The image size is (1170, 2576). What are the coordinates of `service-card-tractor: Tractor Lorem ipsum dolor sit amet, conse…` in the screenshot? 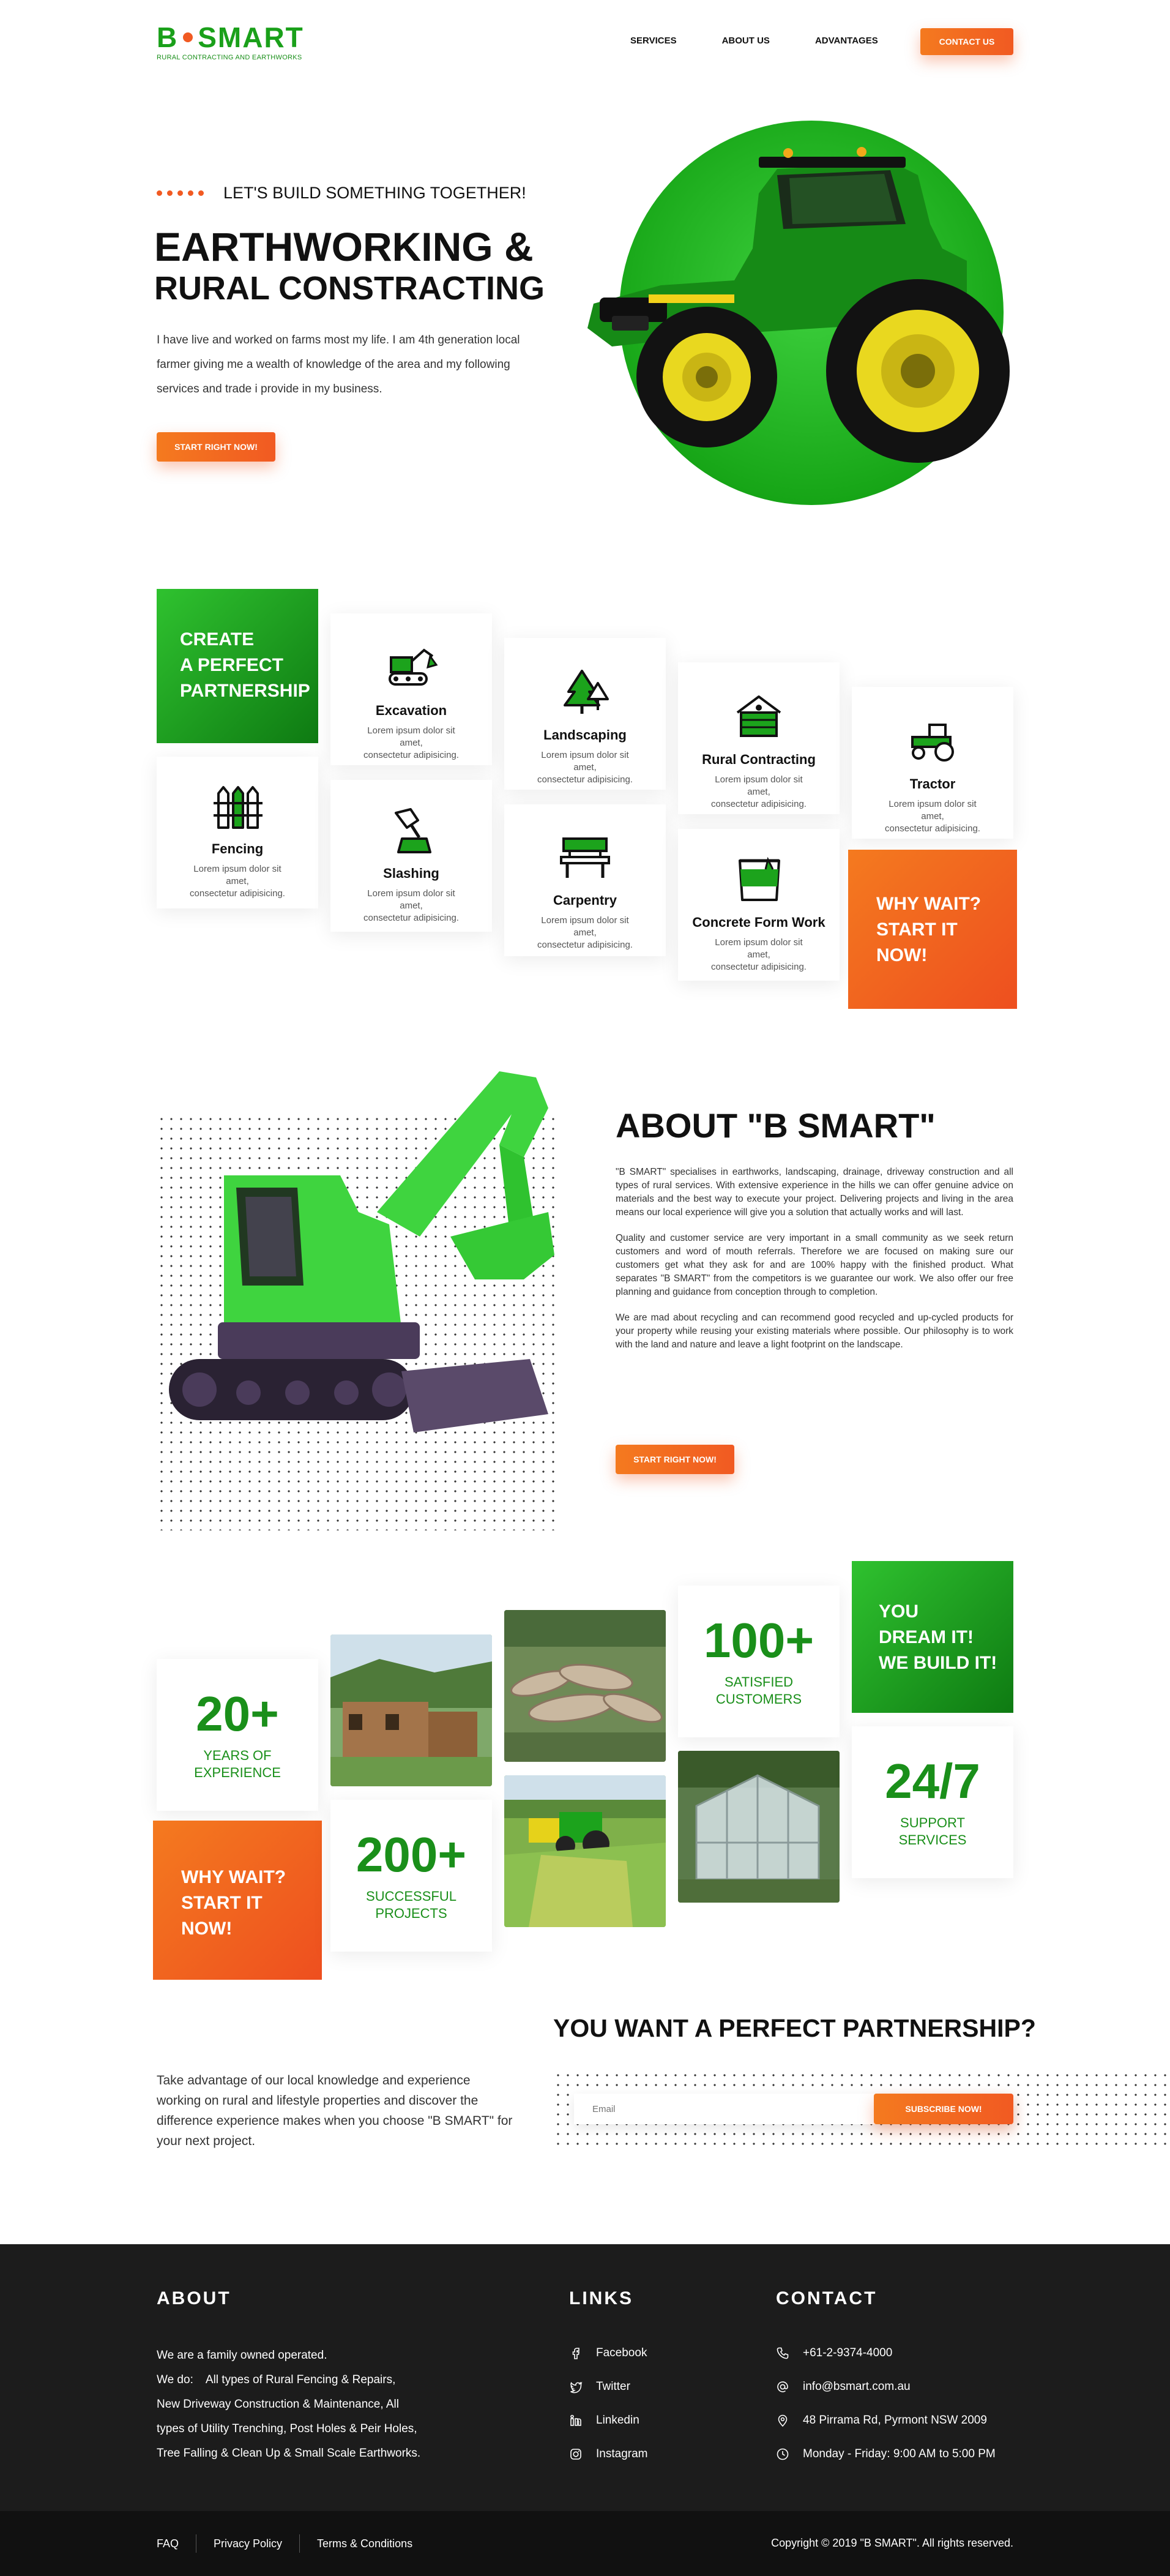 It's located at (932, 763).